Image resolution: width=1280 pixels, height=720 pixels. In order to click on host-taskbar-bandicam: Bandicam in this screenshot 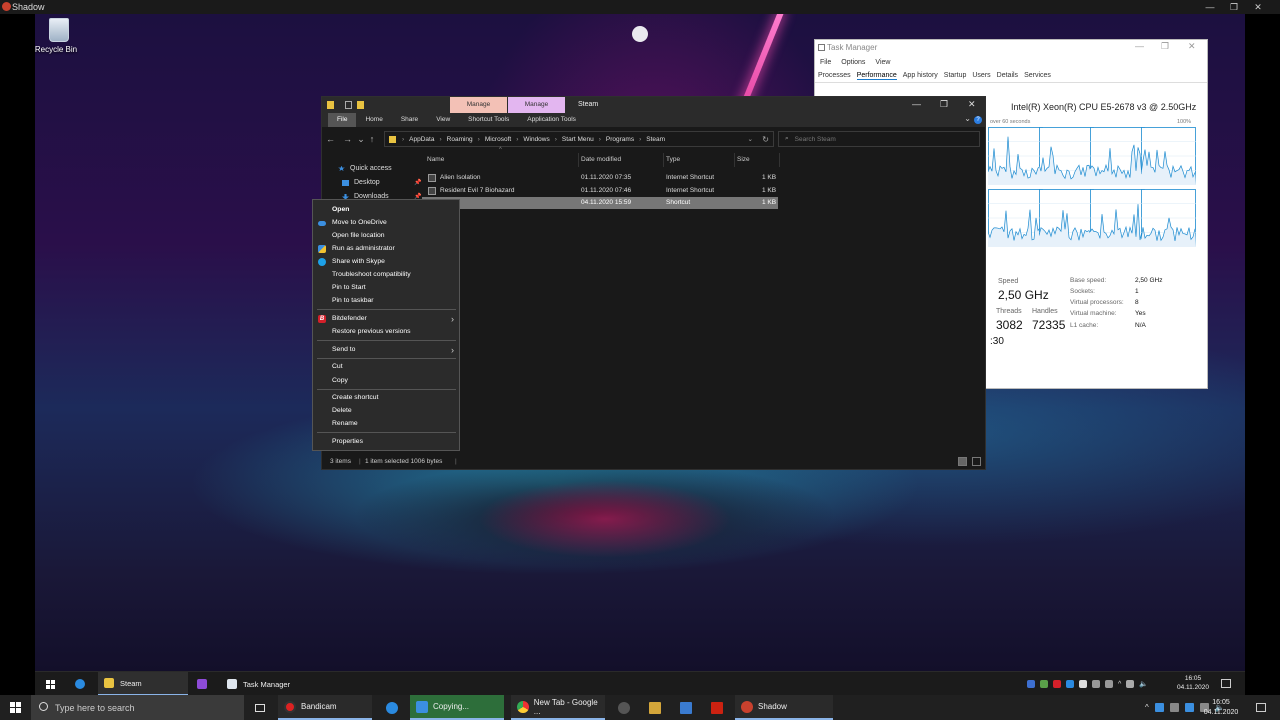, I will do `click(325, 707)`.